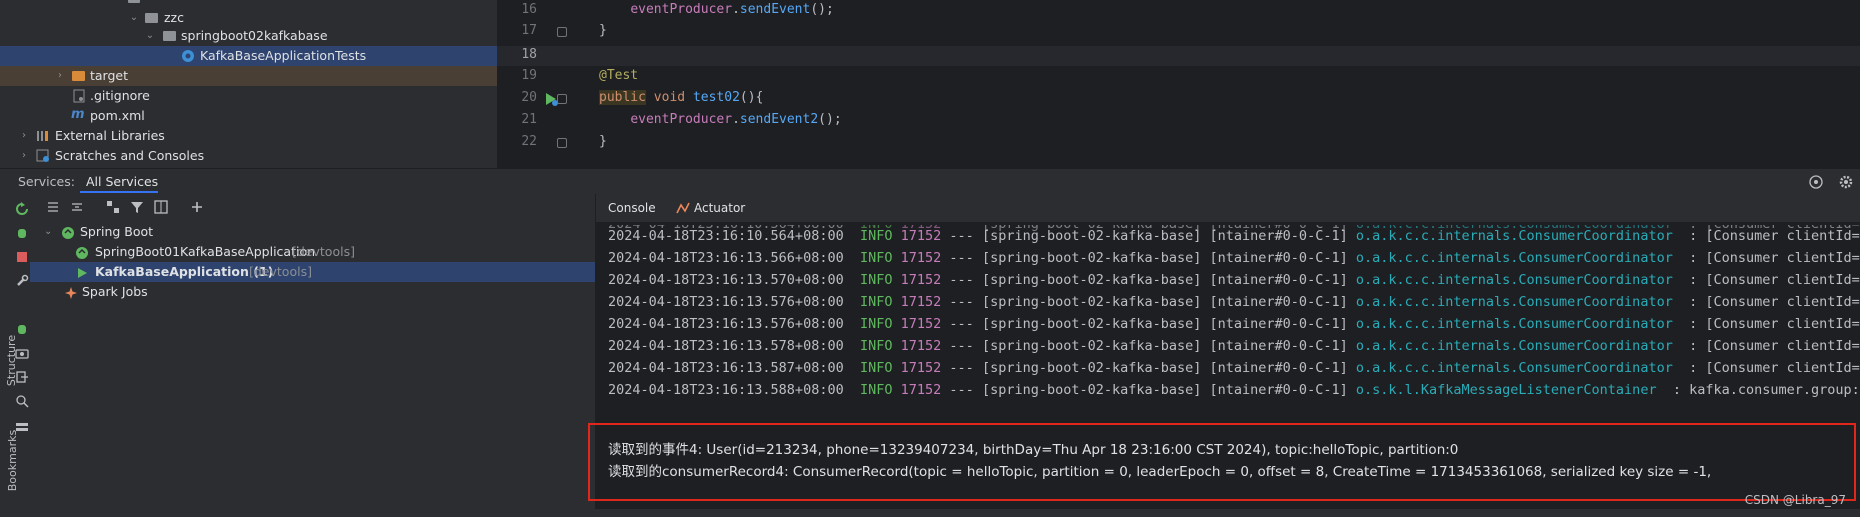 The image size is (1860, 517). Describe the element at coordinates (529, 75) in the screenshot. I see `line-number: 19` at that location.